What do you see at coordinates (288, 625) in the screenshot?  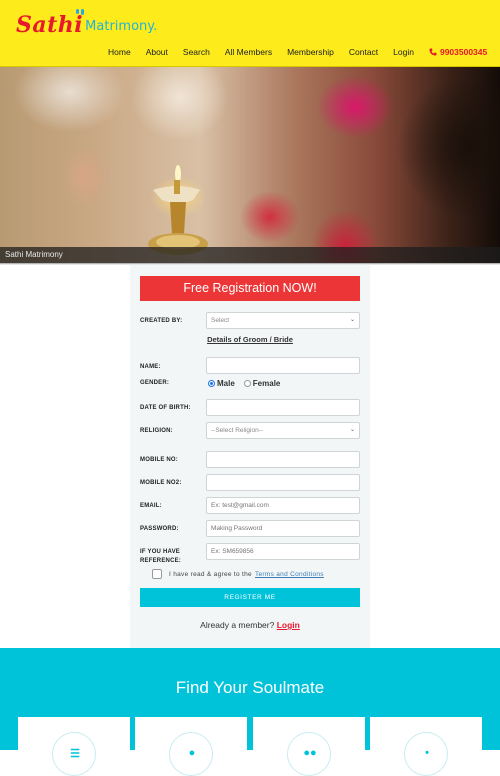 I see `login-link: Login` at bounding box center [288, 625].